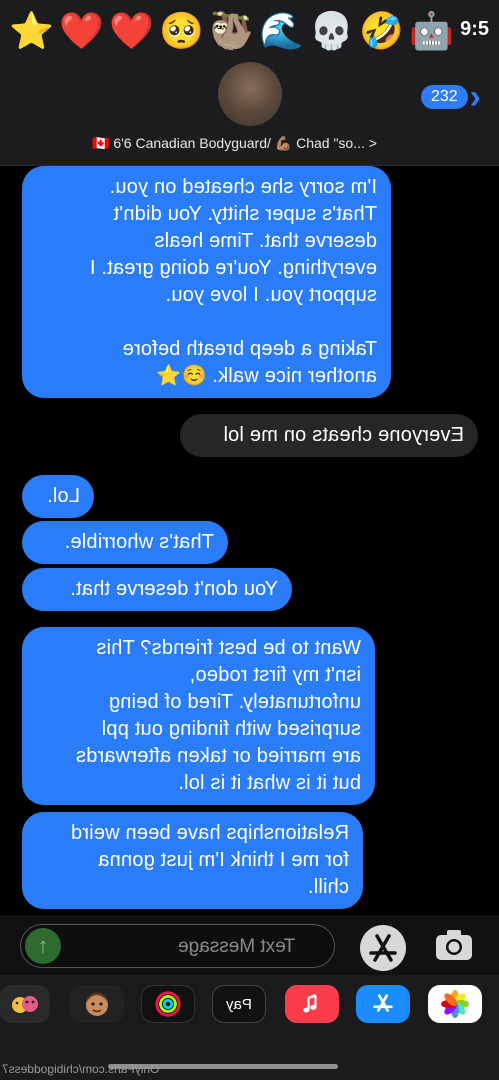 This screenshot has width=499, height=1080. I want to click on music-note-glyph, so click(310, 1003).